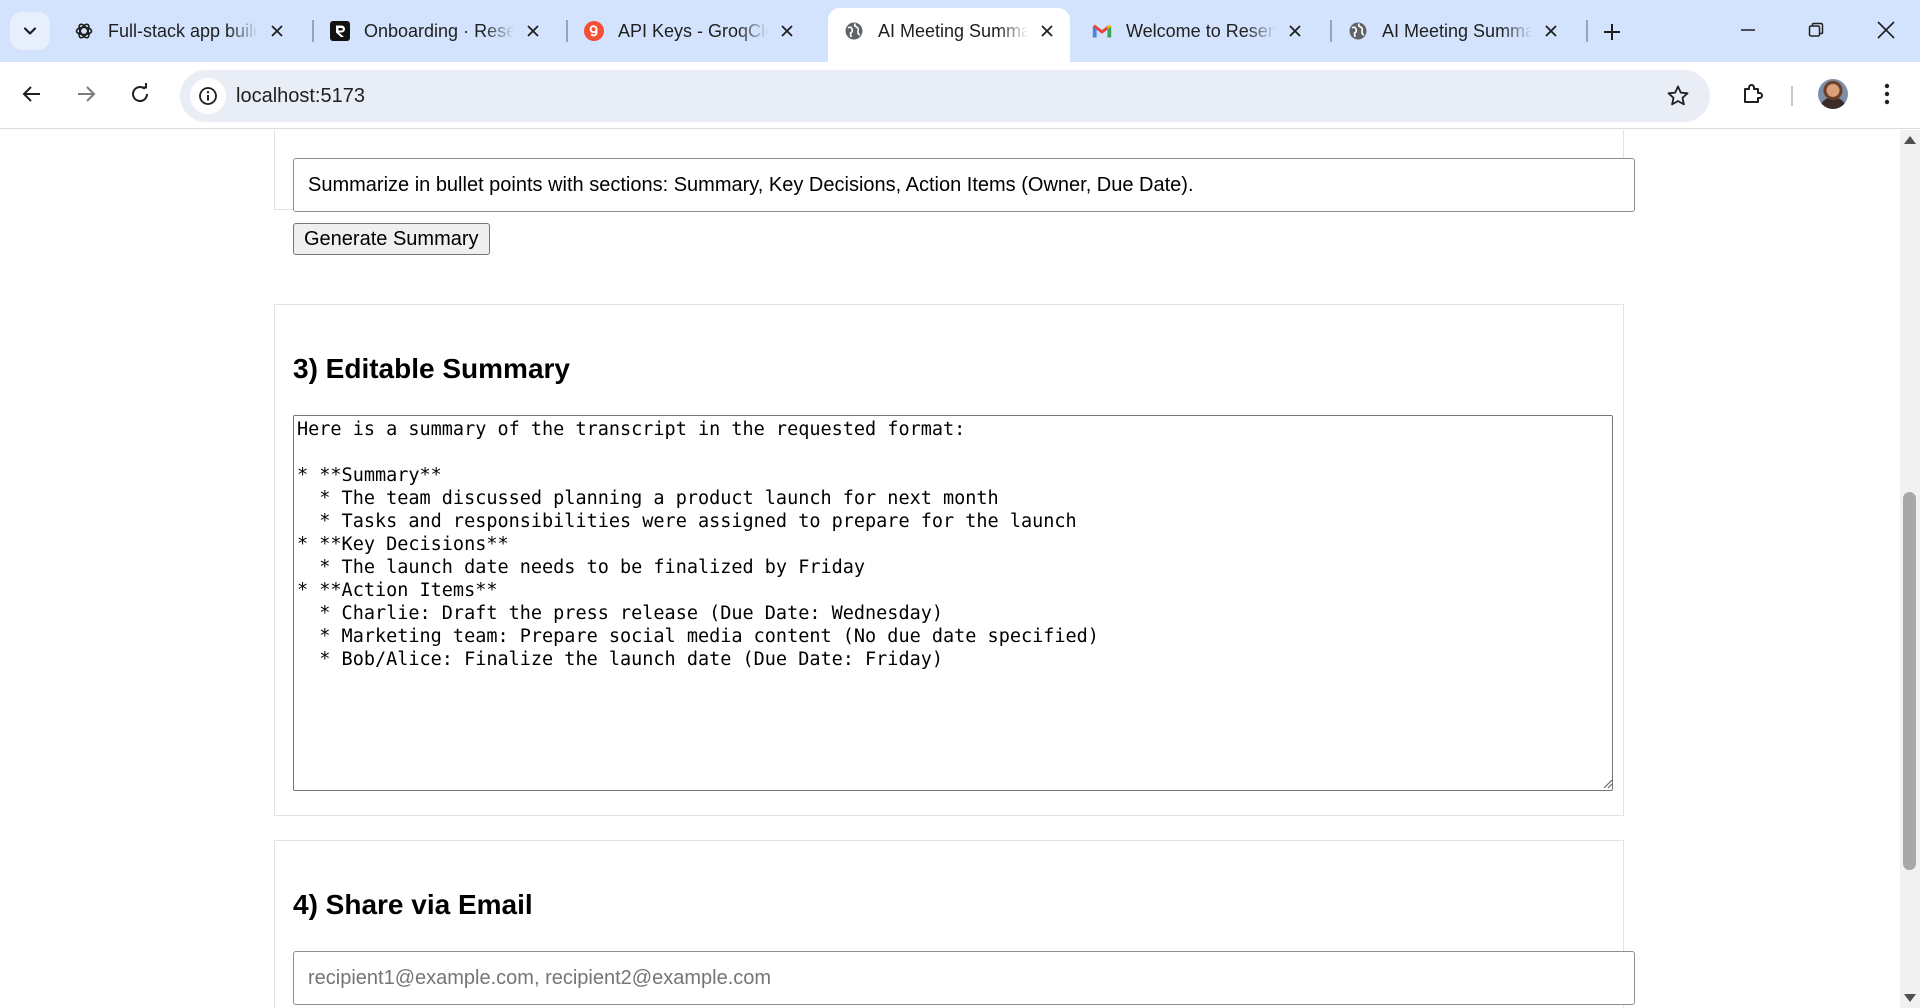  I want to click on chevron-down-icon, so click(30, 31).